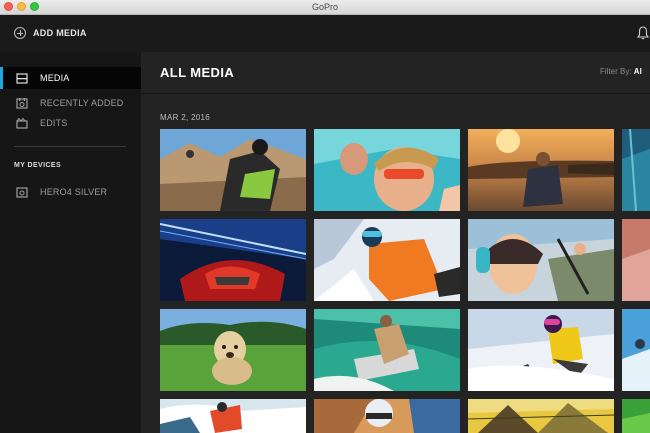 The height and width of the screenshot is (433, 650). Describe the element at coordinates (74, 192) in the screenshot. I see `sidebar-item-label: HERO4 SILVER` at that location.